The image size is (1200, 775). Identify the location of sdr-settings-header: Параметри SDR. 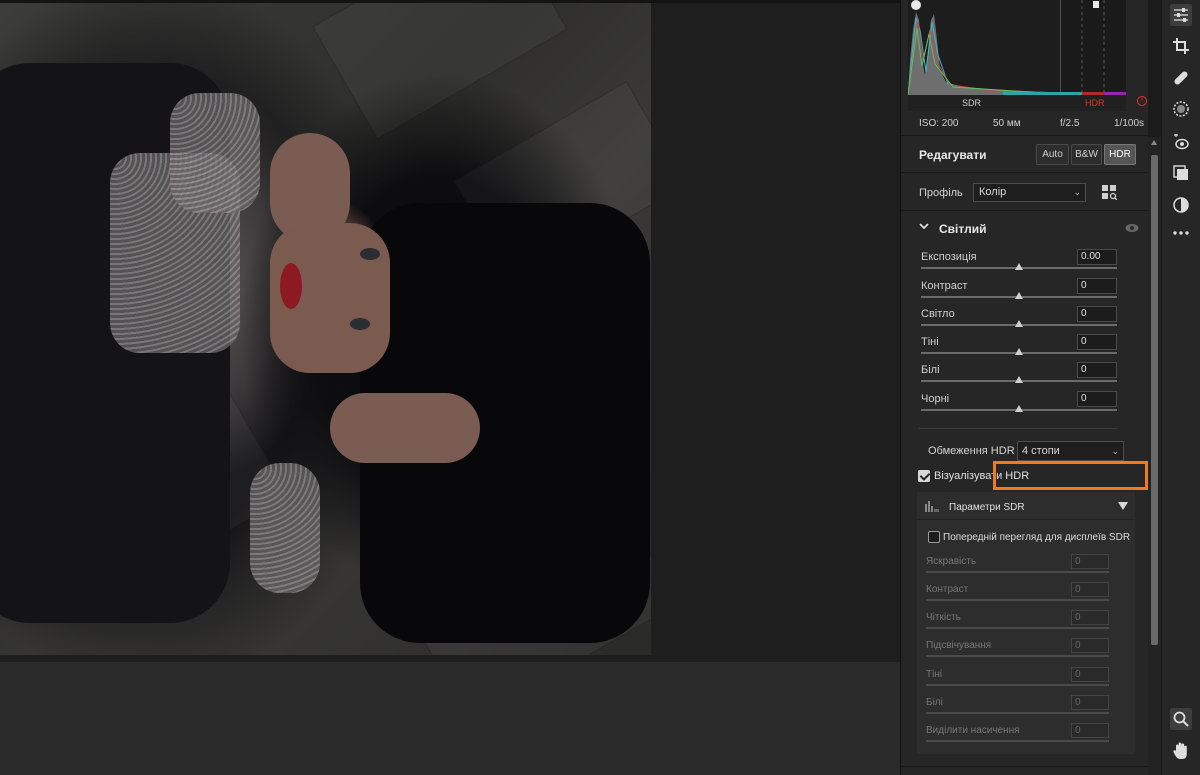
(1026, 506).